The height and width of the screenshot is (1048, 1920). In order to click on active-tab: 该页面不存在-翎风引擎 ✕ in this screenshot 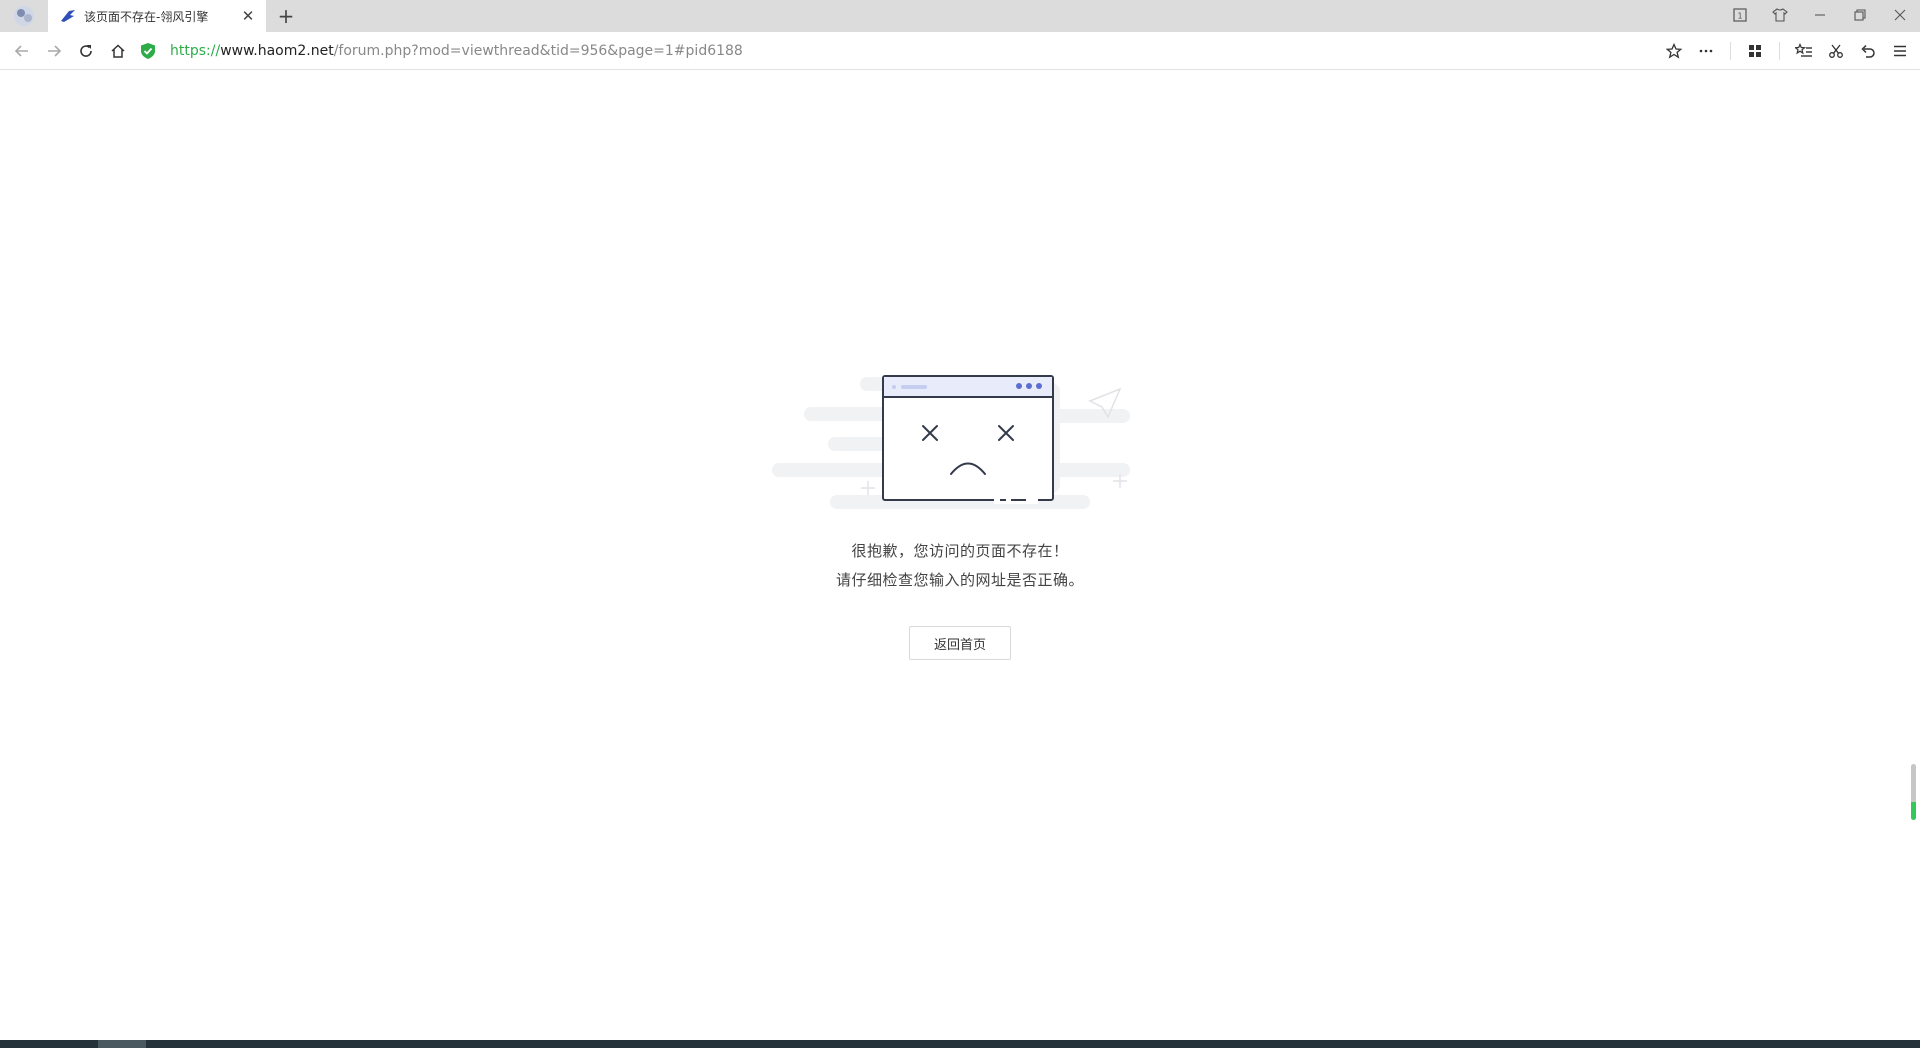, I will do `click(157, 16)`.